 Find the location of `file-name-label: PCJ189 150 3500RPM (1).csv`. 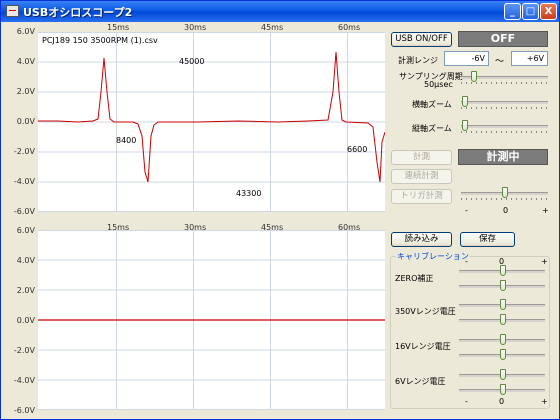

file-name-label: PCJ189 150 3500RPM (1).csv is located at coordinates (100, 40).